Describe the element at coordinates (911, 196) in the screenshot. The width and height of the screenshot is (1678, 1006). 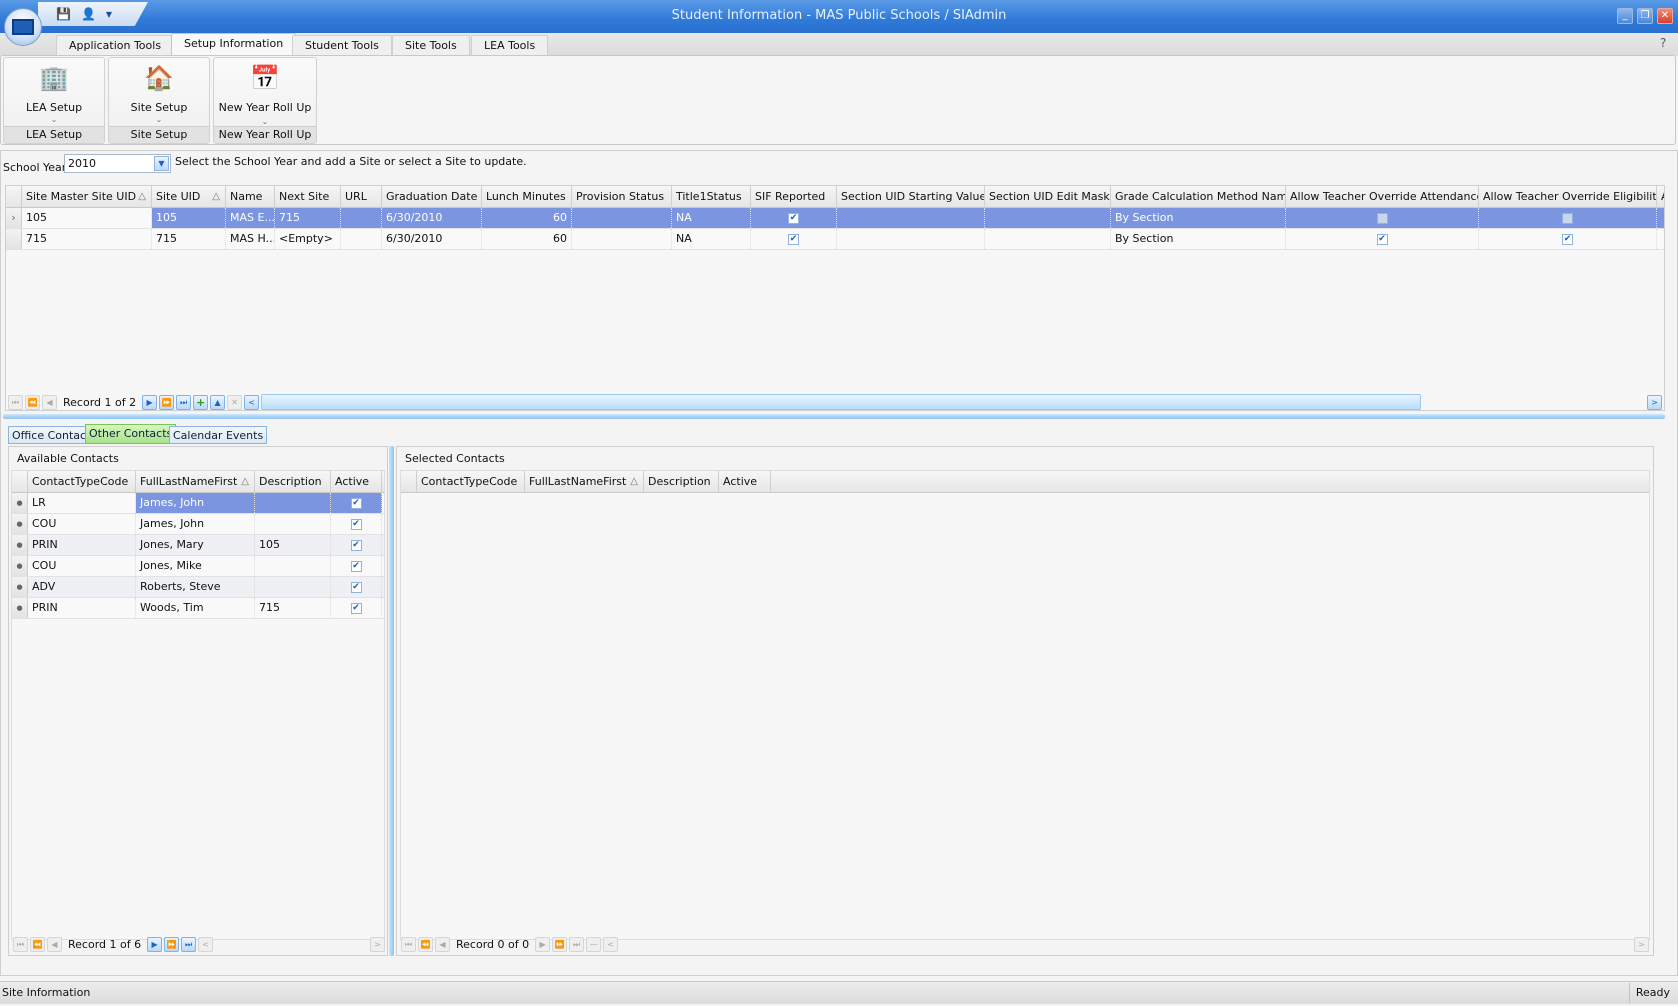
I see `column-header: Section UID Starting Value` at that location.